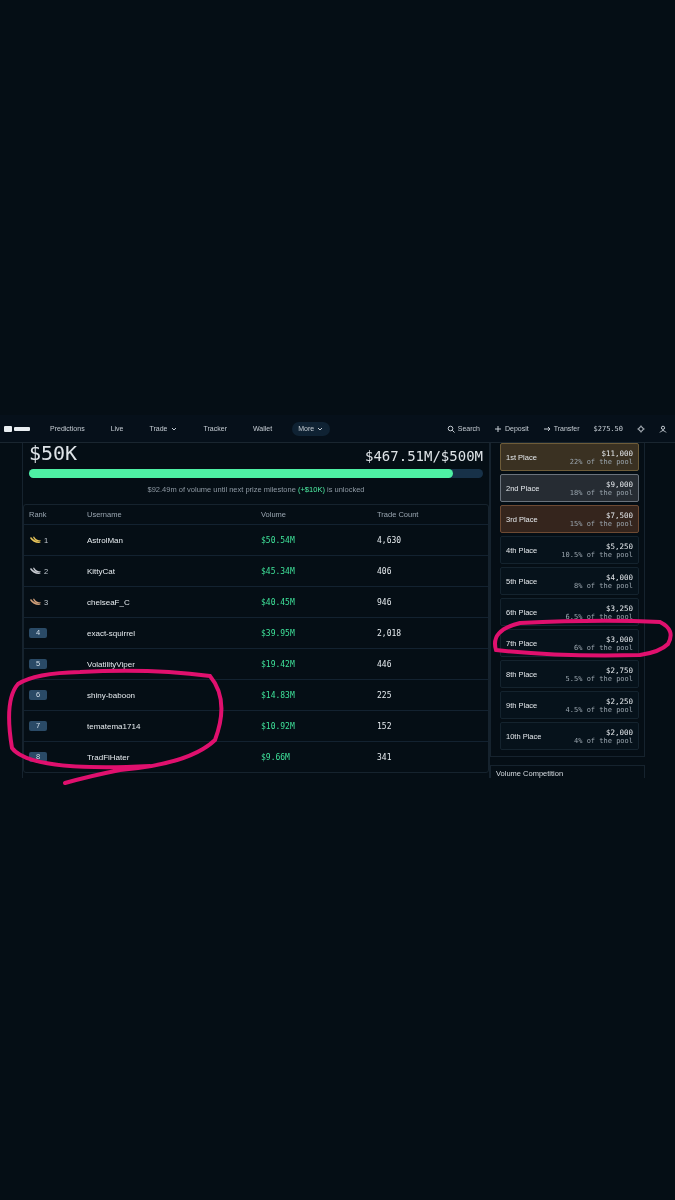  What do you see at coordinates (390, 633) in the screenshot?
I see `trade-count: 2,018` at bounding box center [390, 633].